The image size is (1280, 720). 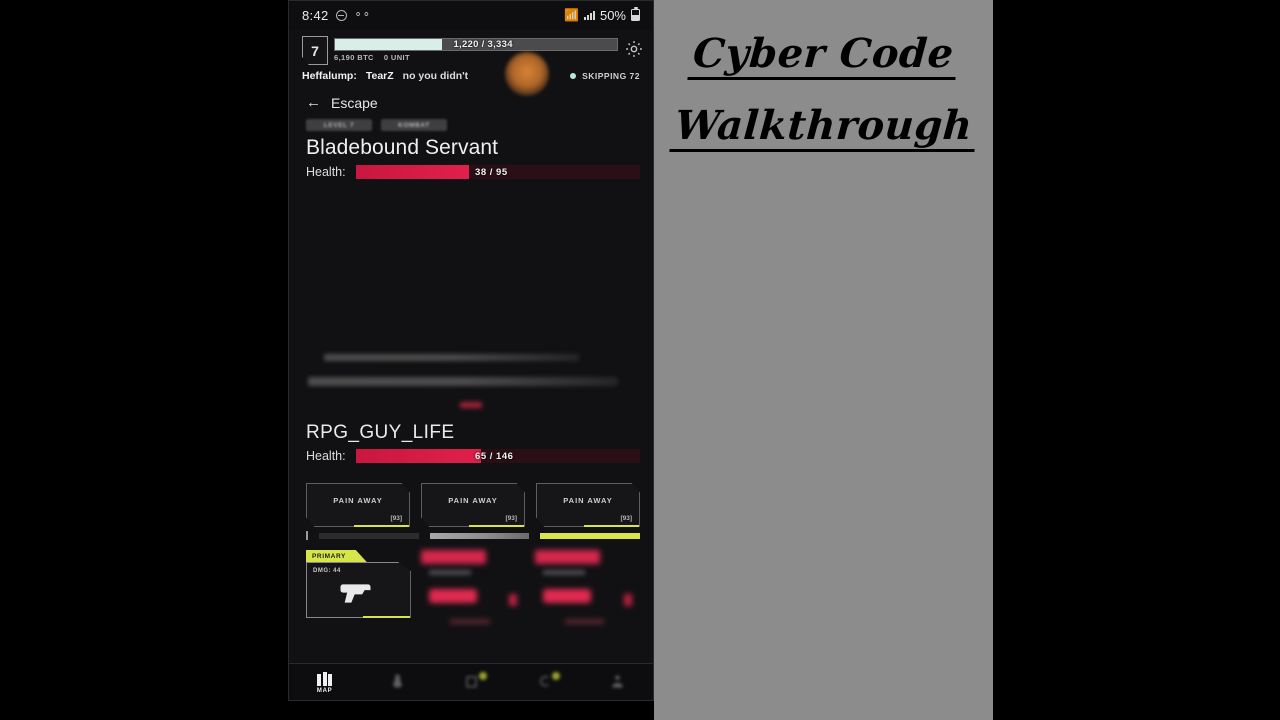 I want to click on status-dot-icon, so click(x=573, y=76).